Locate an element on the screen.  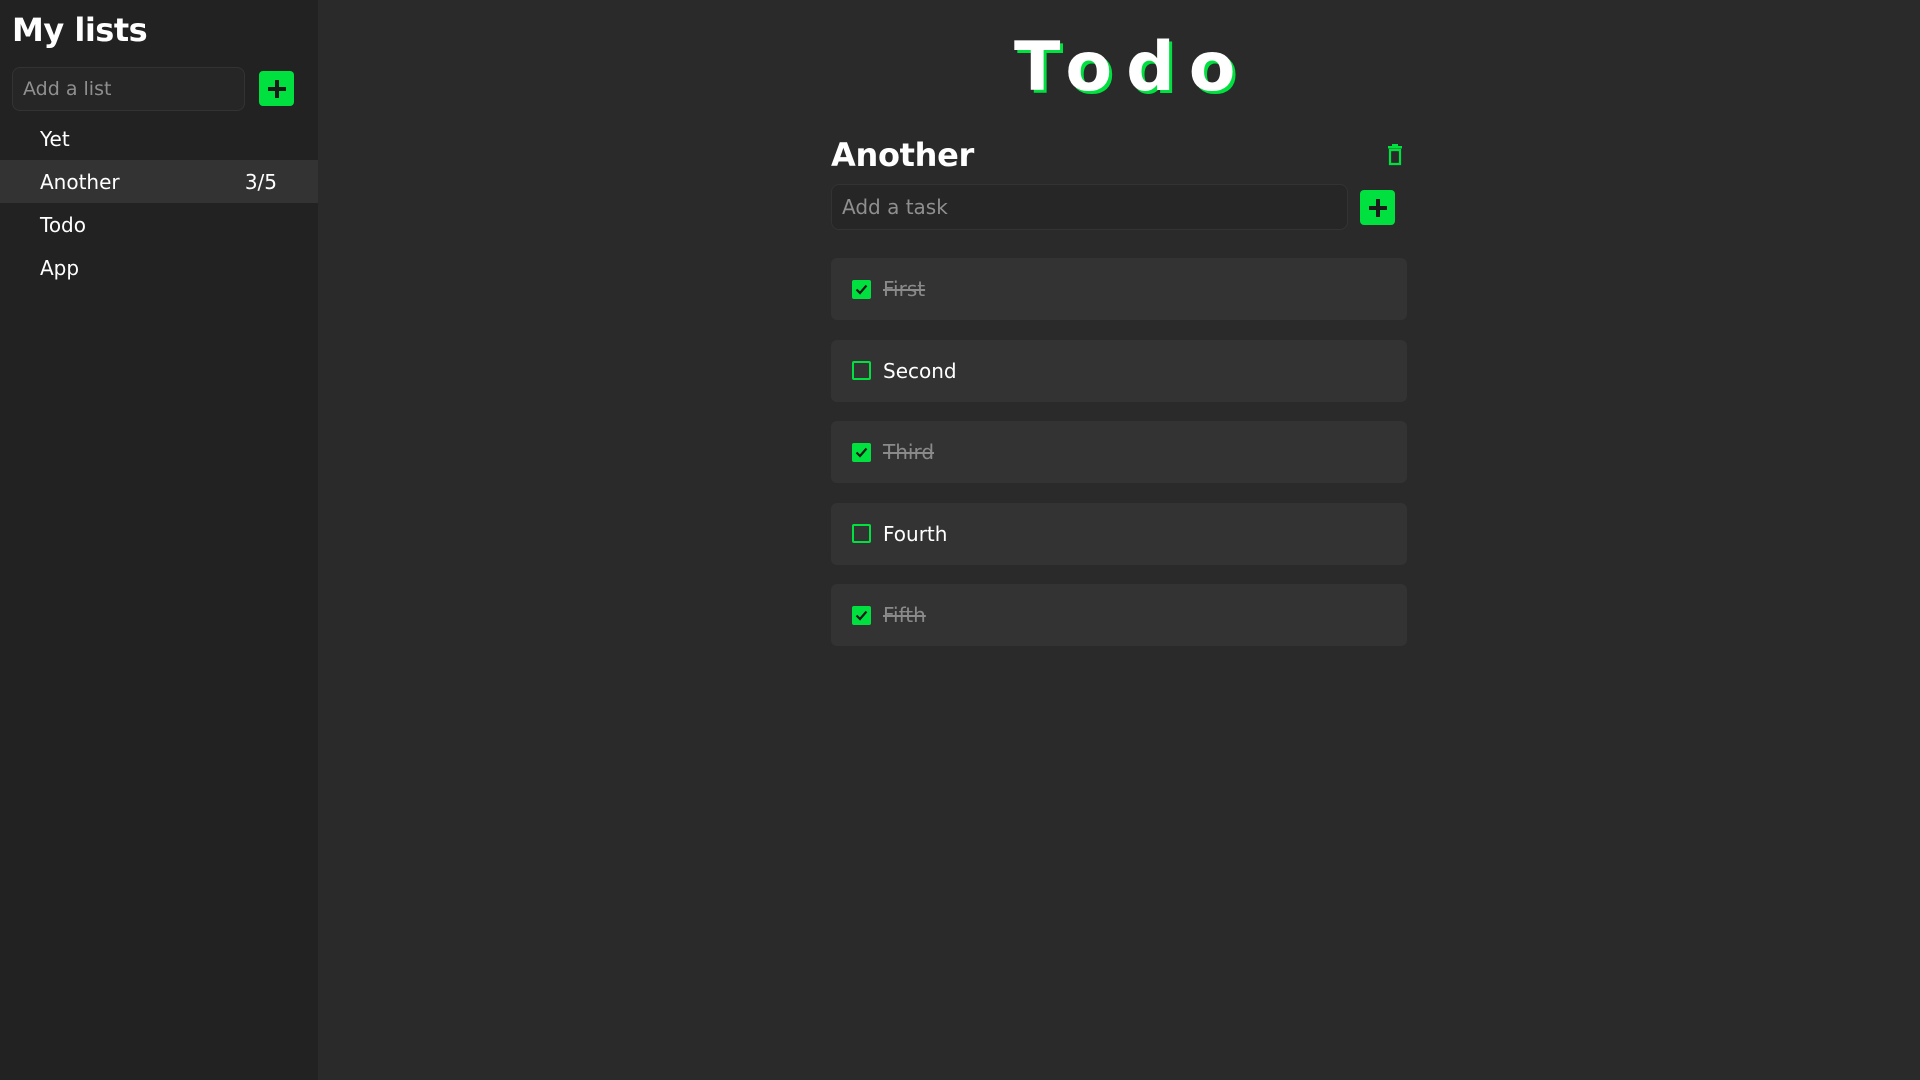
sidebar-list-nav: Yet Another 3/5 Todo App is located at coordinates (159, 203).